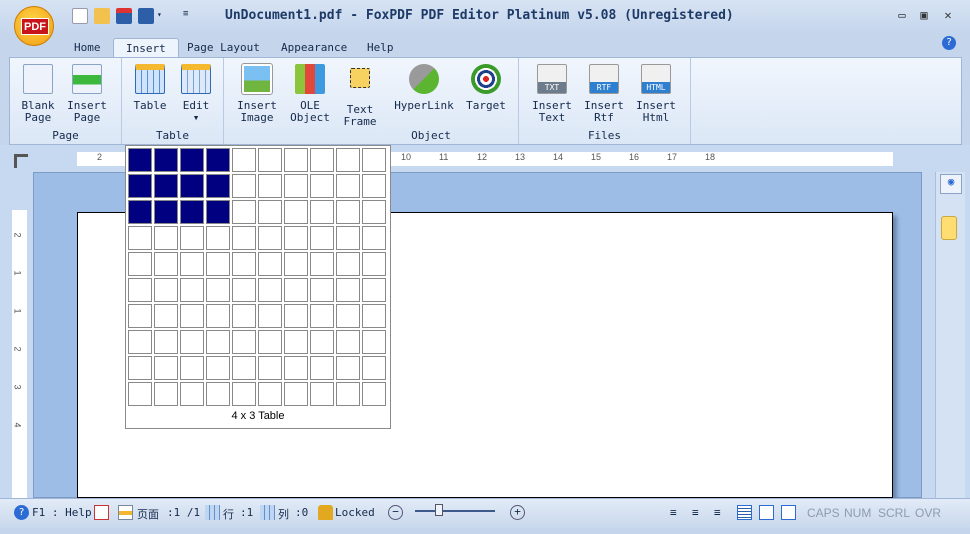 The width and height of the screenshot is (970, 534). Describe the element at coordinates (695, 512) in the screenshot. I see `align-center-icon: ≡` at that location.